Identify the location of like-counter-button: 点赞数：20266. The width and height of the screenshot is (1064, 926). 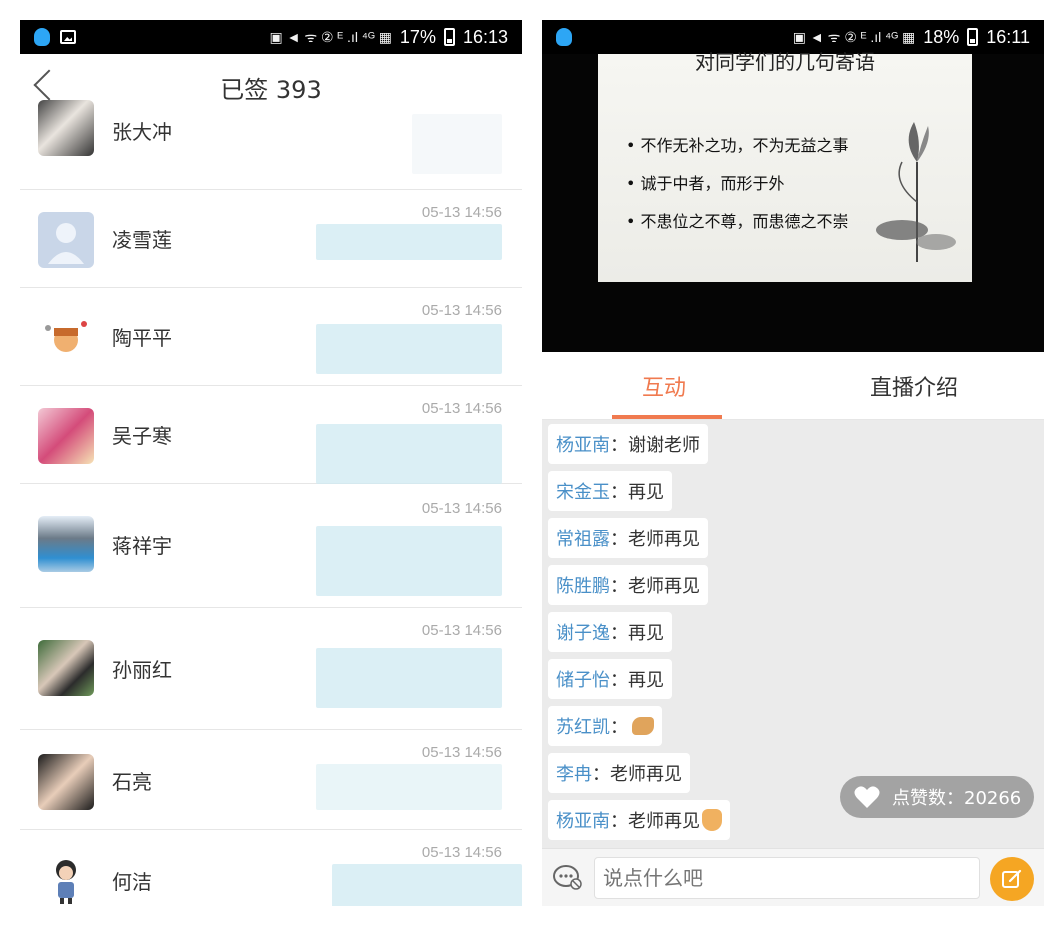
(937, 797).